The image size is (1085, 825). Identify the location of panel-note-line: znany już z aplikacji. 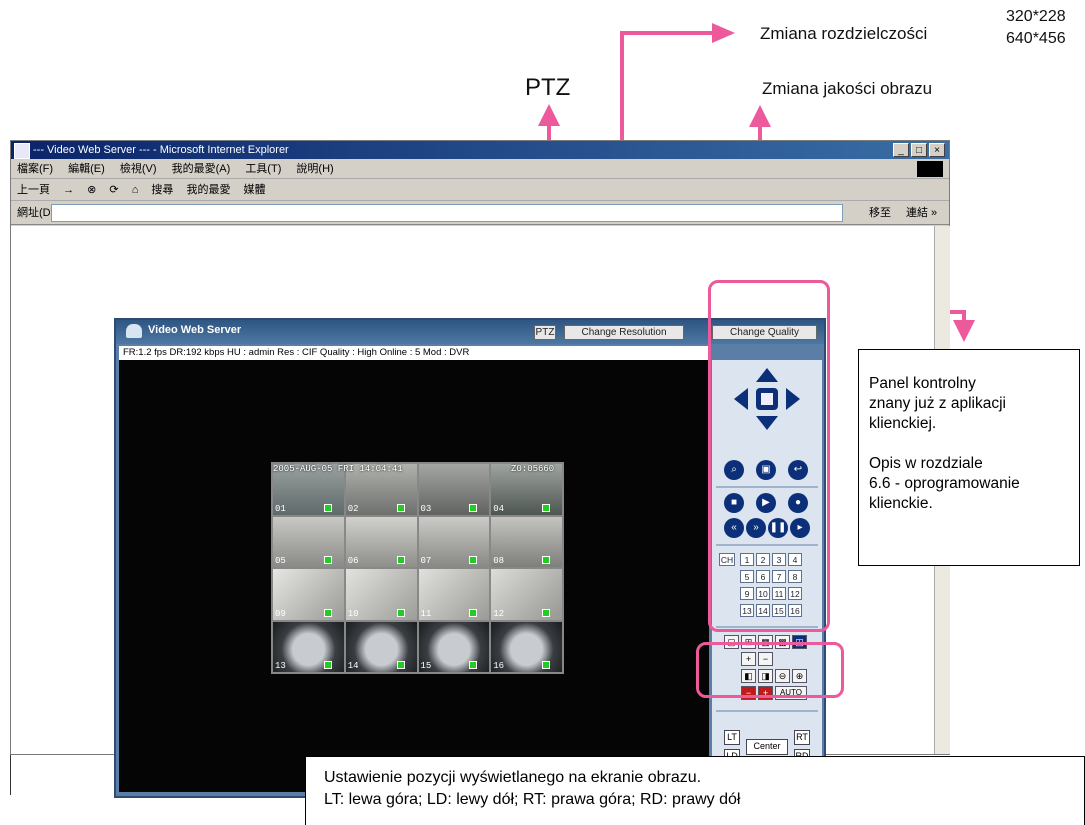
(937, 403).